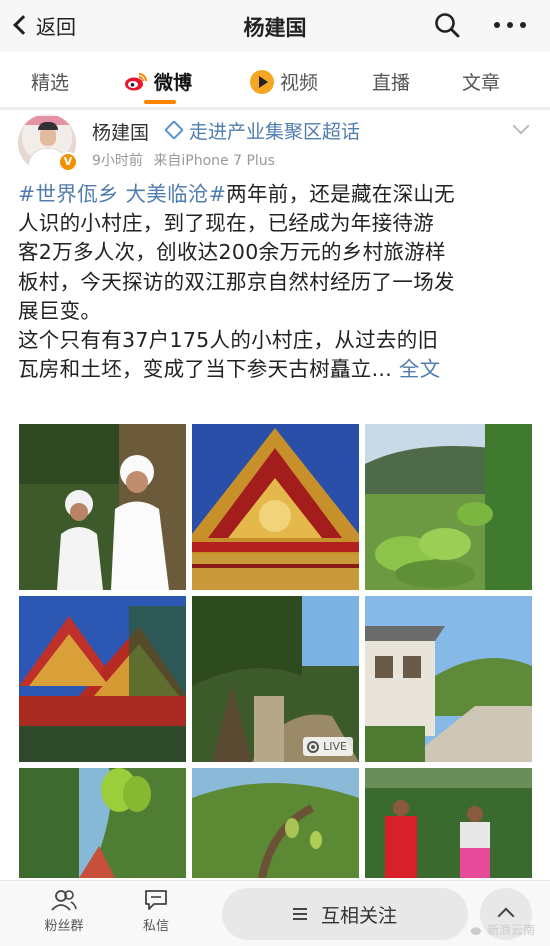 This screenshot has width=550, height=946. I want to click on video-play-icon, so click(262, 81).